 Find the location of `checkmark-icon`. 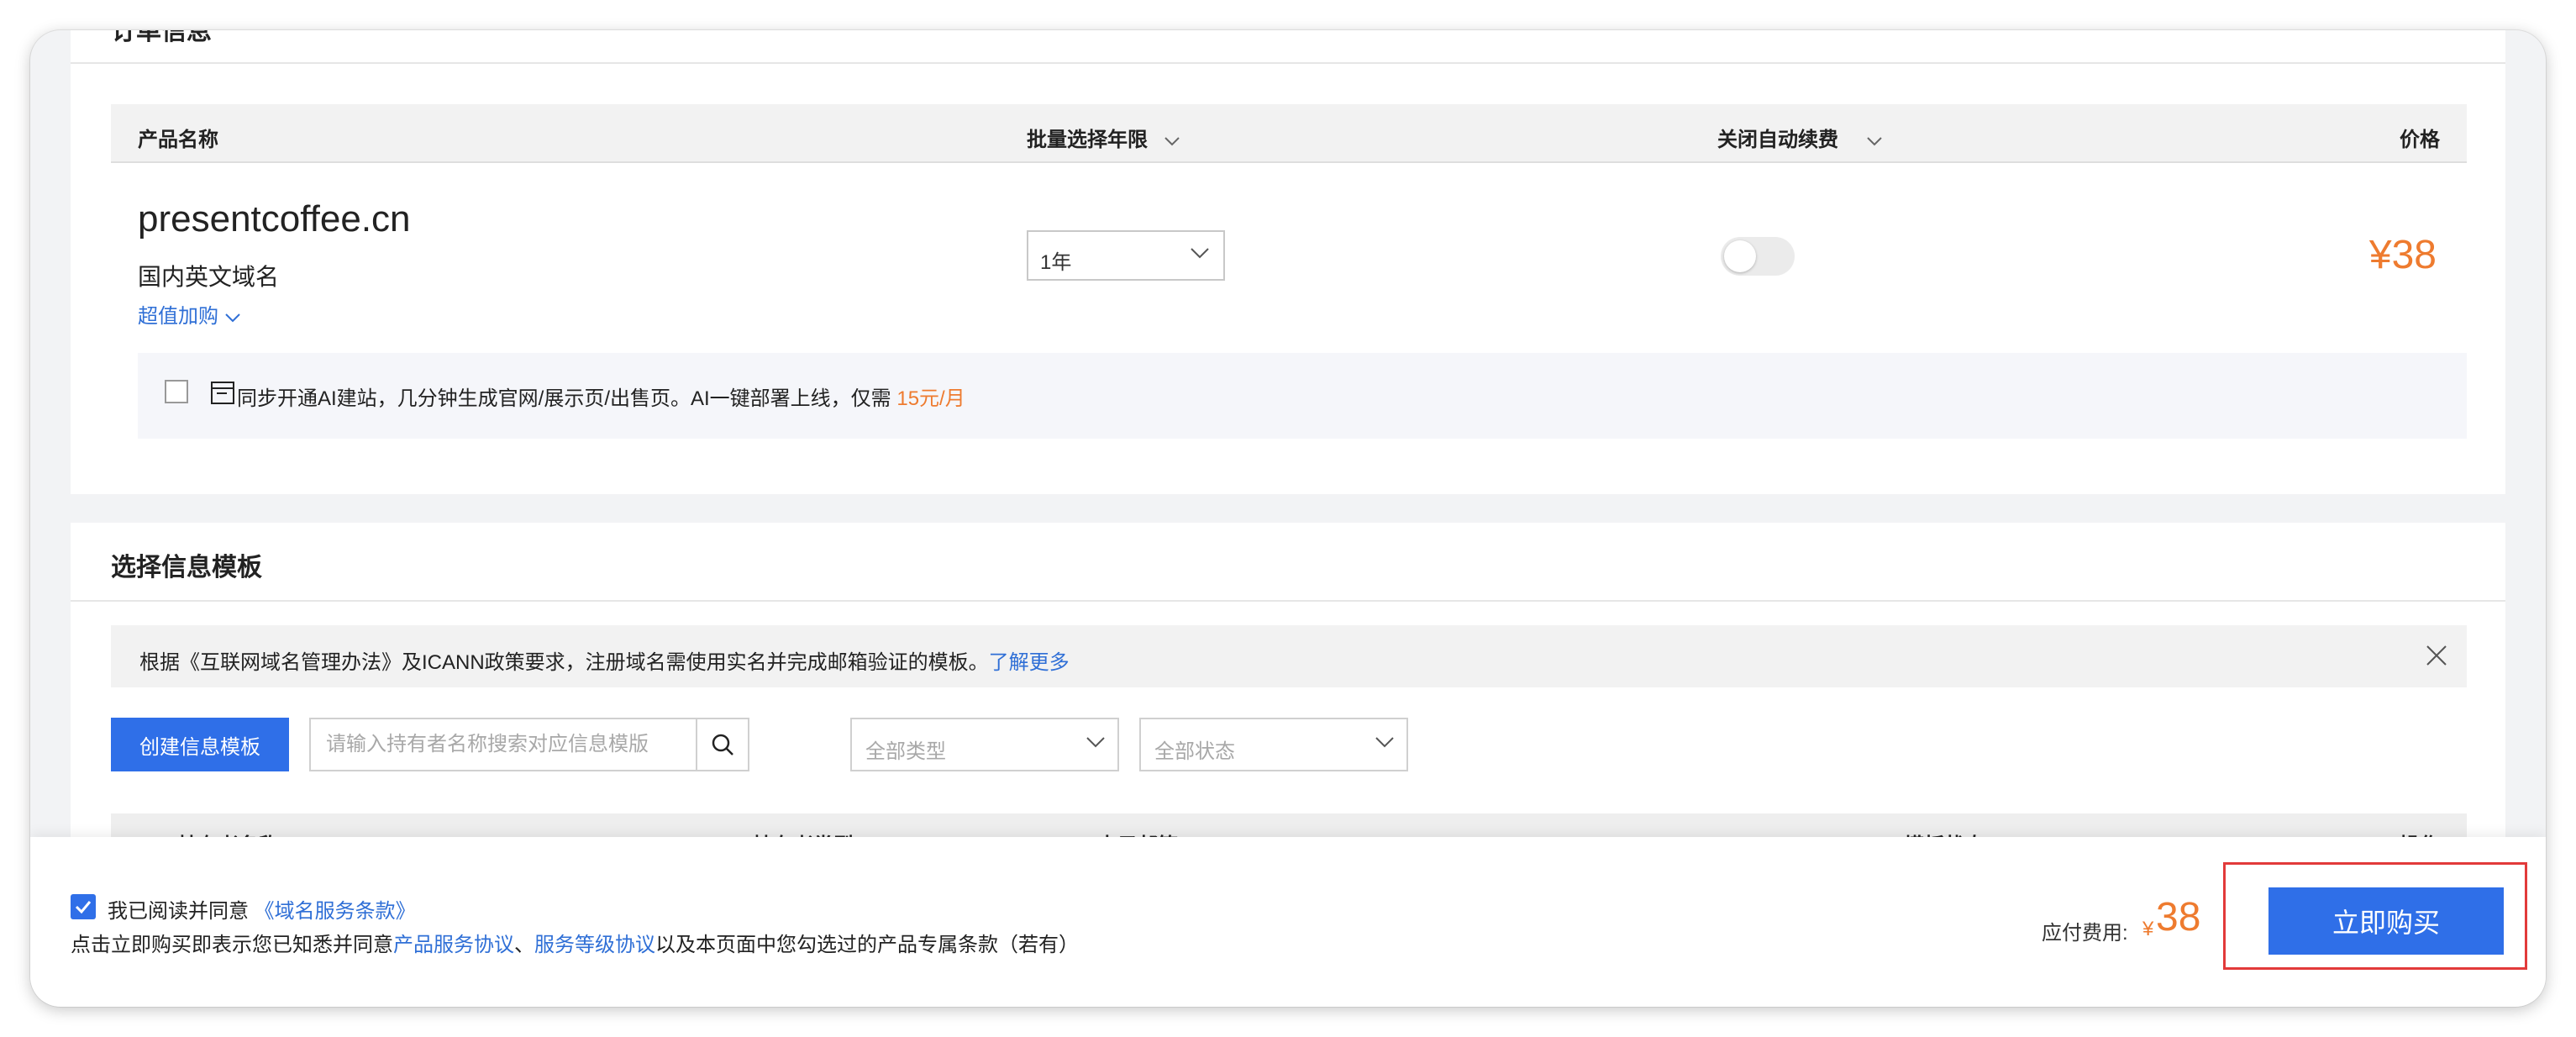

checkmark-icon is located at coordinates (83, 907).